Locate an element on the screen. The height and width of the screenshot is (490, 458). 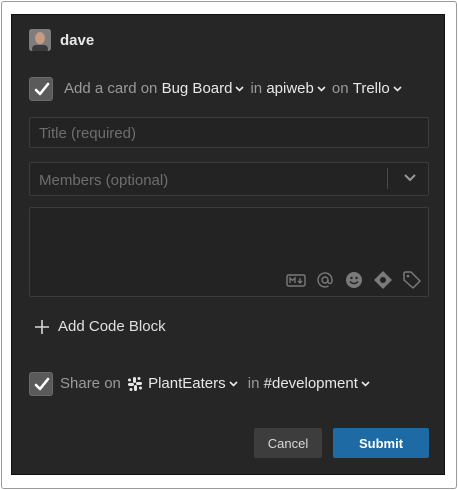
share-checkbox is located at coordinates (41, 384).